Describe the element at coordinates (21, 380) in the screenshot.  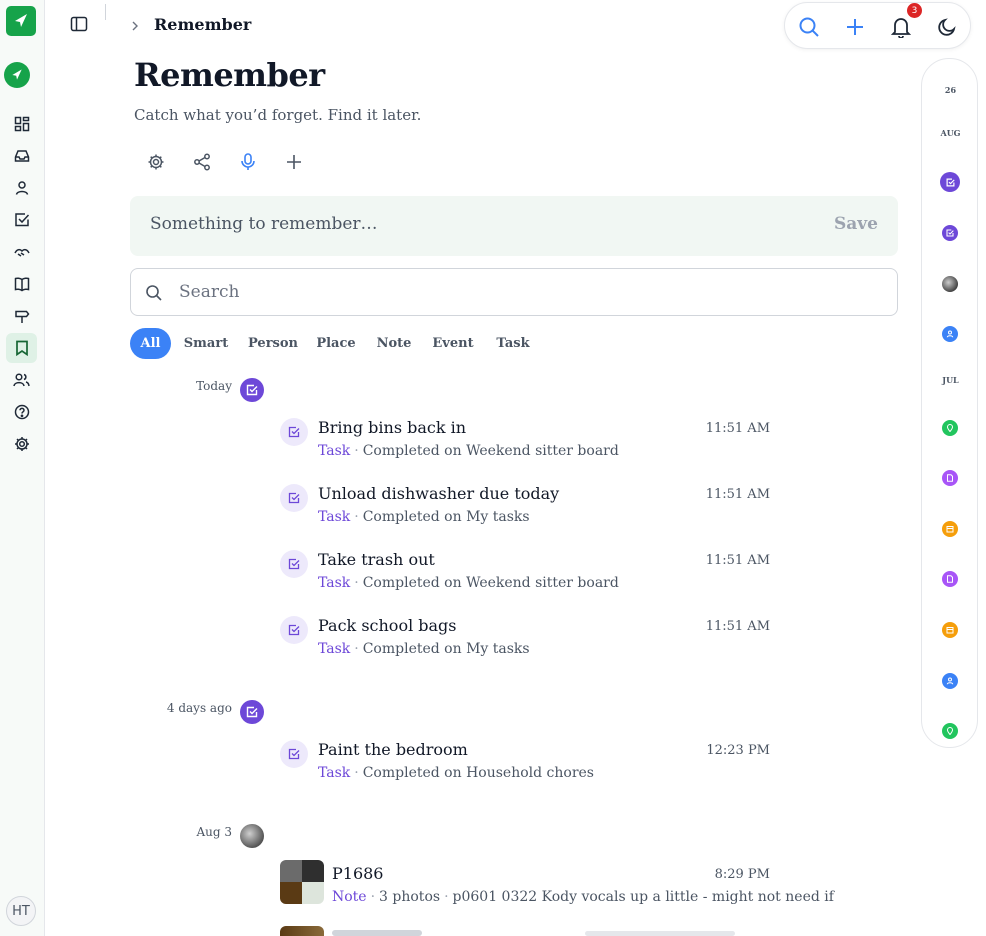
I see `people-icon` at that location.